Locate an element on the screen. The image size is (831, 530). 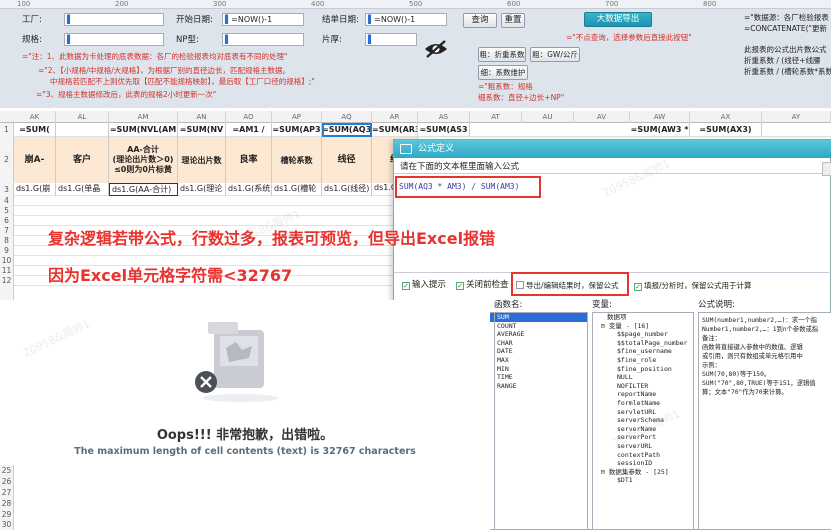
column-header: AO is located at coordinates (249, 117).